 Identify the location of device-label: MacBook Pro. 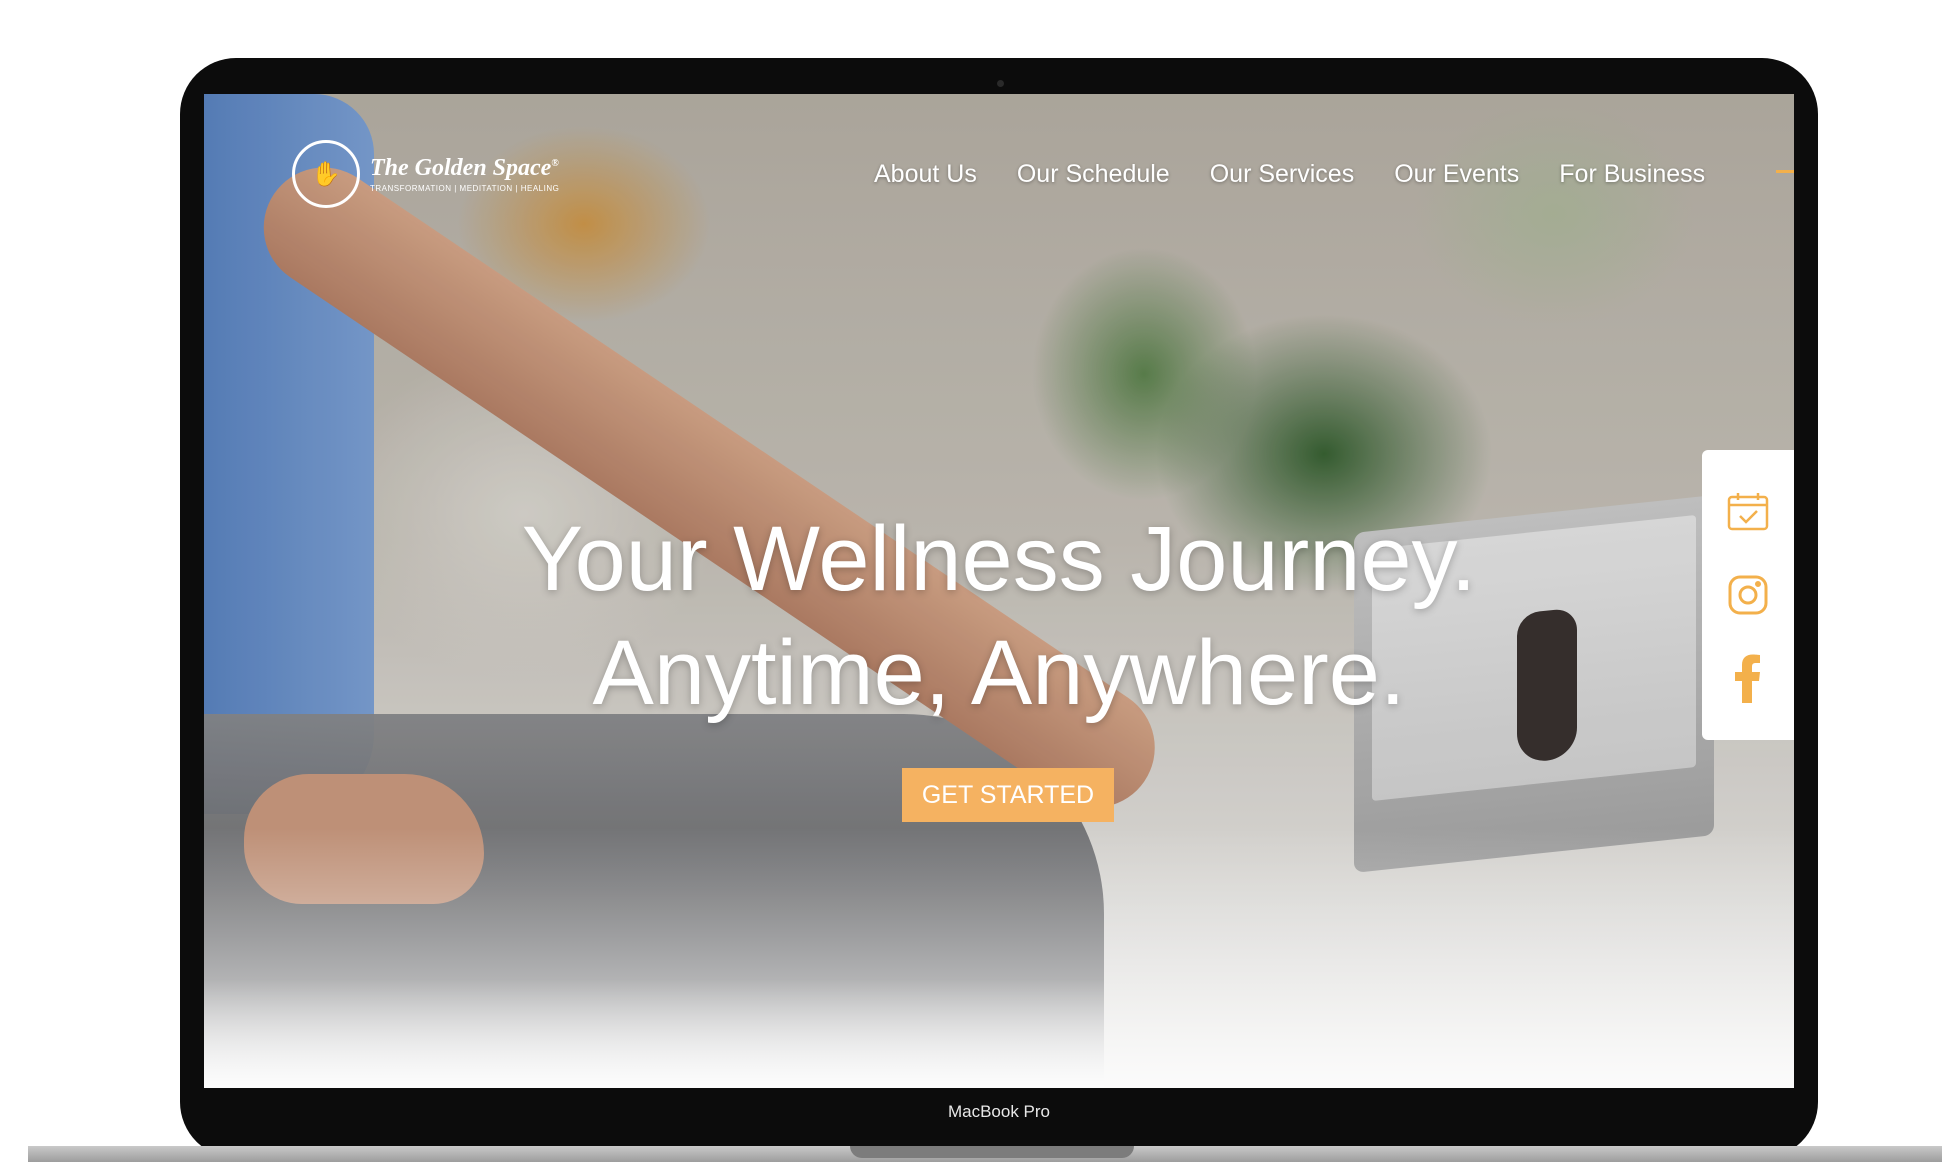
(999, 1111).